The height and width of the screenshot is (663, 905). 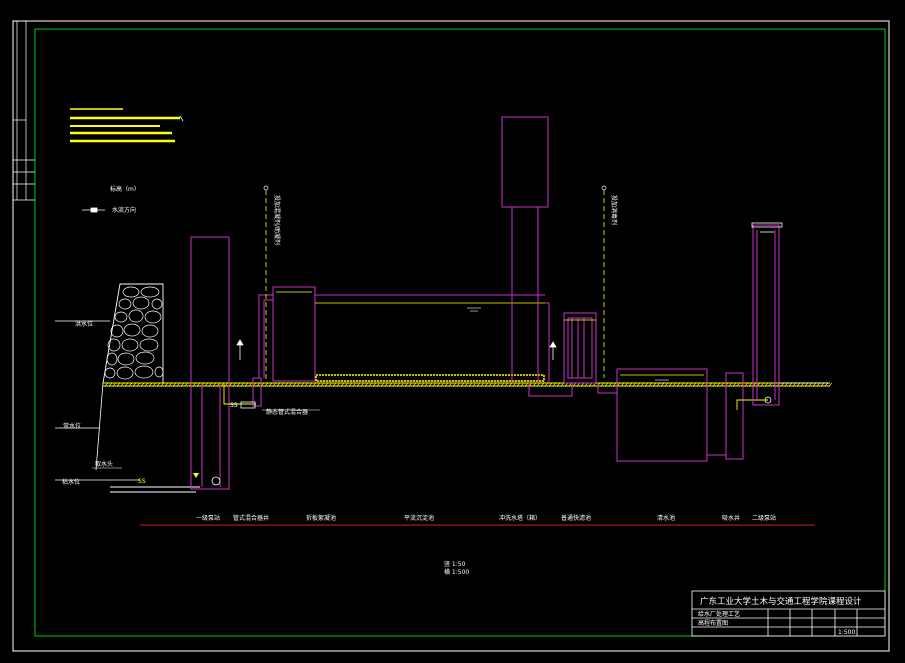 I want to click on rapid-filter, so click(x=580, y=348).